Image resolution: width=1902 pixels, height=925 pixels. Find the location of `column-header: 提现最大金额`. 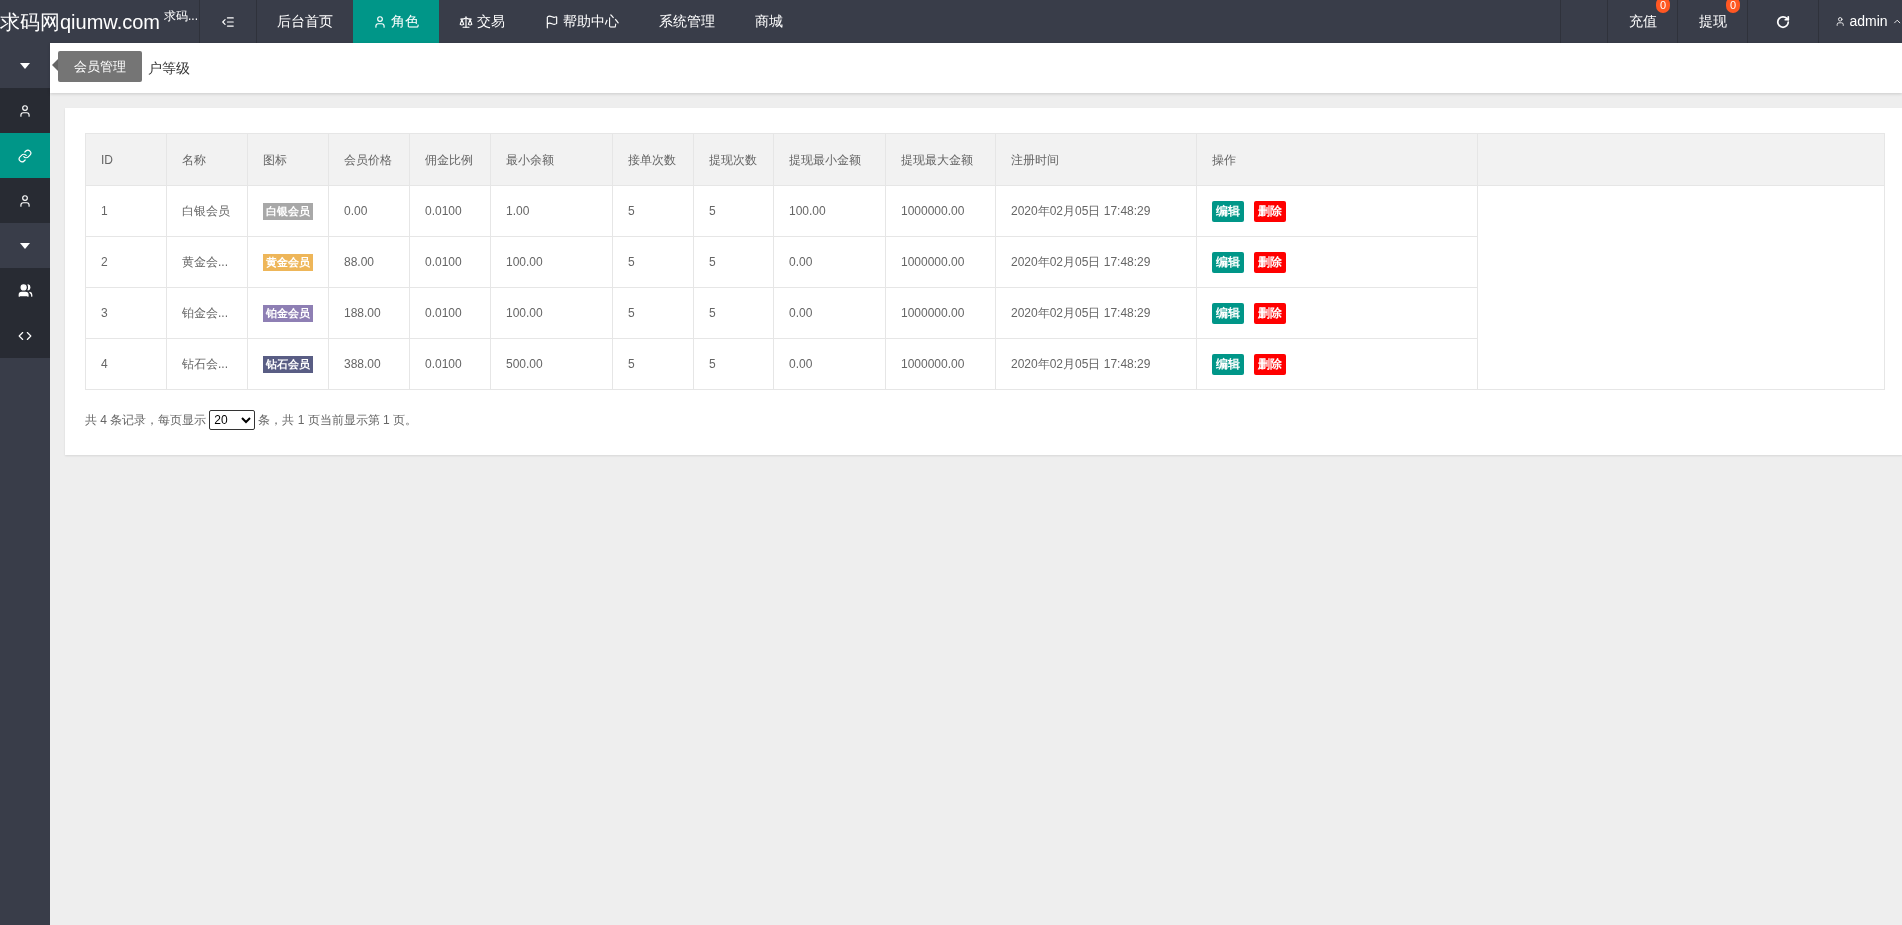

column-header: 提现最大金额 is located at coordinates (940, 159).